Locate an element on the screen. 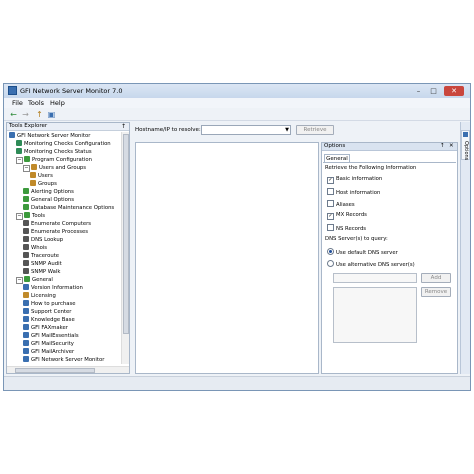  tree-item: Alerting Options is located at coordinates (48, 192).